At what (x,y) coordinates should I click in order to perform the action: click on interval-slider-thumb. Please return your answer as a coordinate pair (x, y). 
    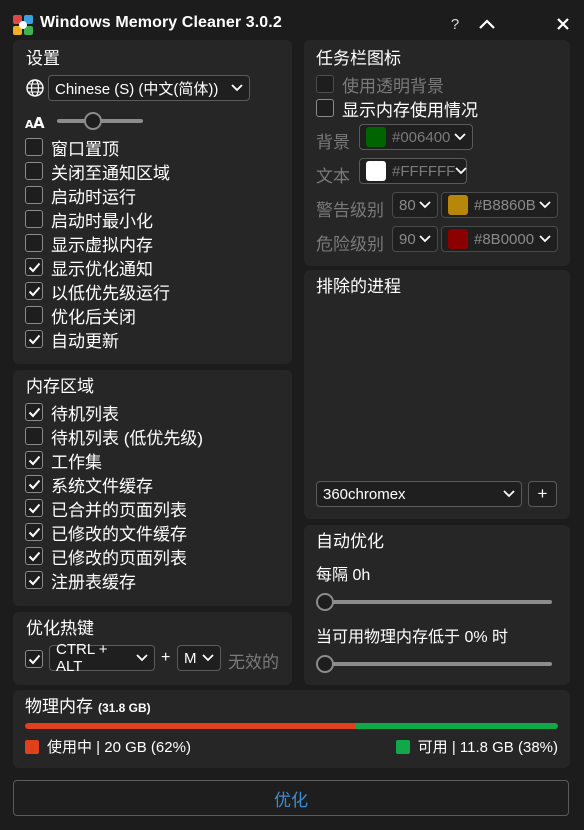
    Looking at the image, I should click on (325, 602).